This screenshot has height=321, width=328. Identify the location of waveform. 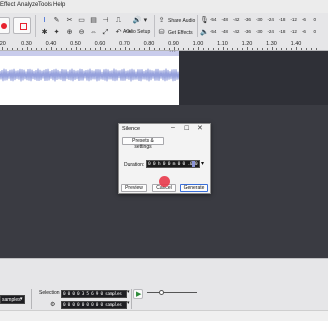
(89, 75).